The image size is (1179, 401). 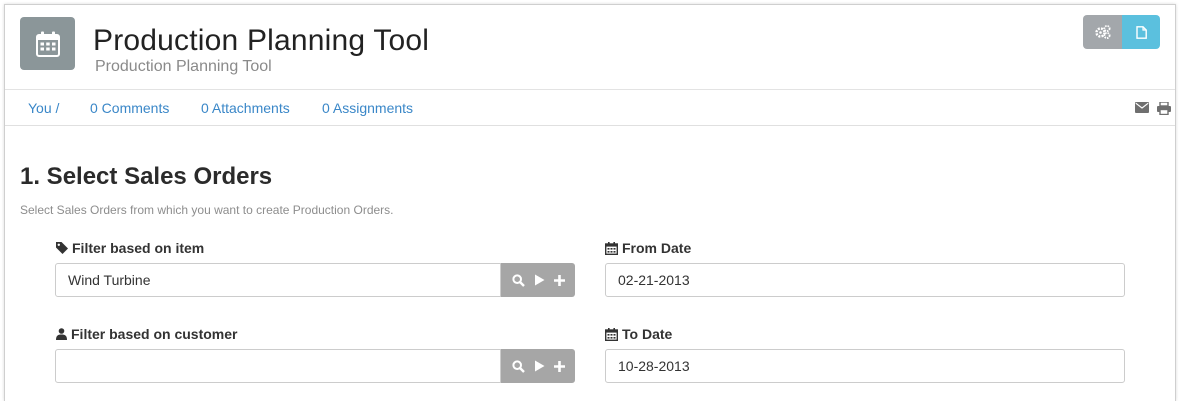 I want to click on comments-link: 0 Comments, so click(x=129, y=108).